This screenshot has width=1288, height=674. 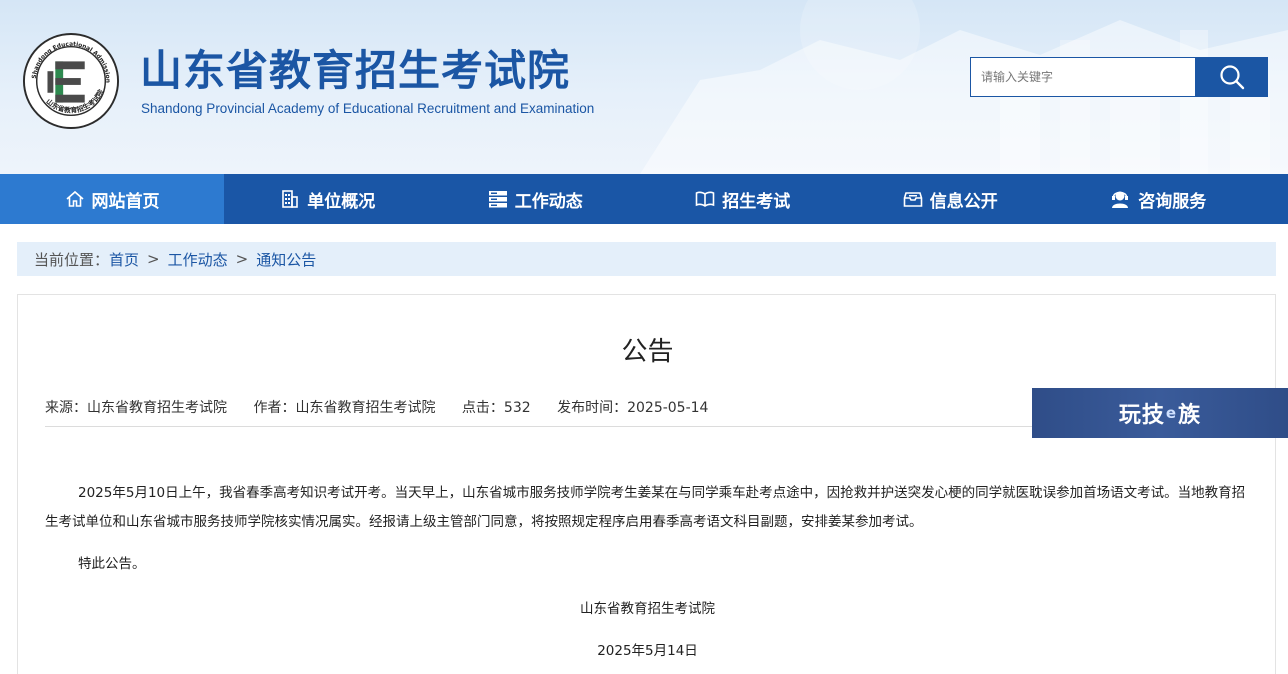 What do you see at coordinates (646, 259) in the screenshot?
I see `breadcrumb: 当前位置： 首页 > 工作动态 > 通知公告` at bounding box center [646, 259].